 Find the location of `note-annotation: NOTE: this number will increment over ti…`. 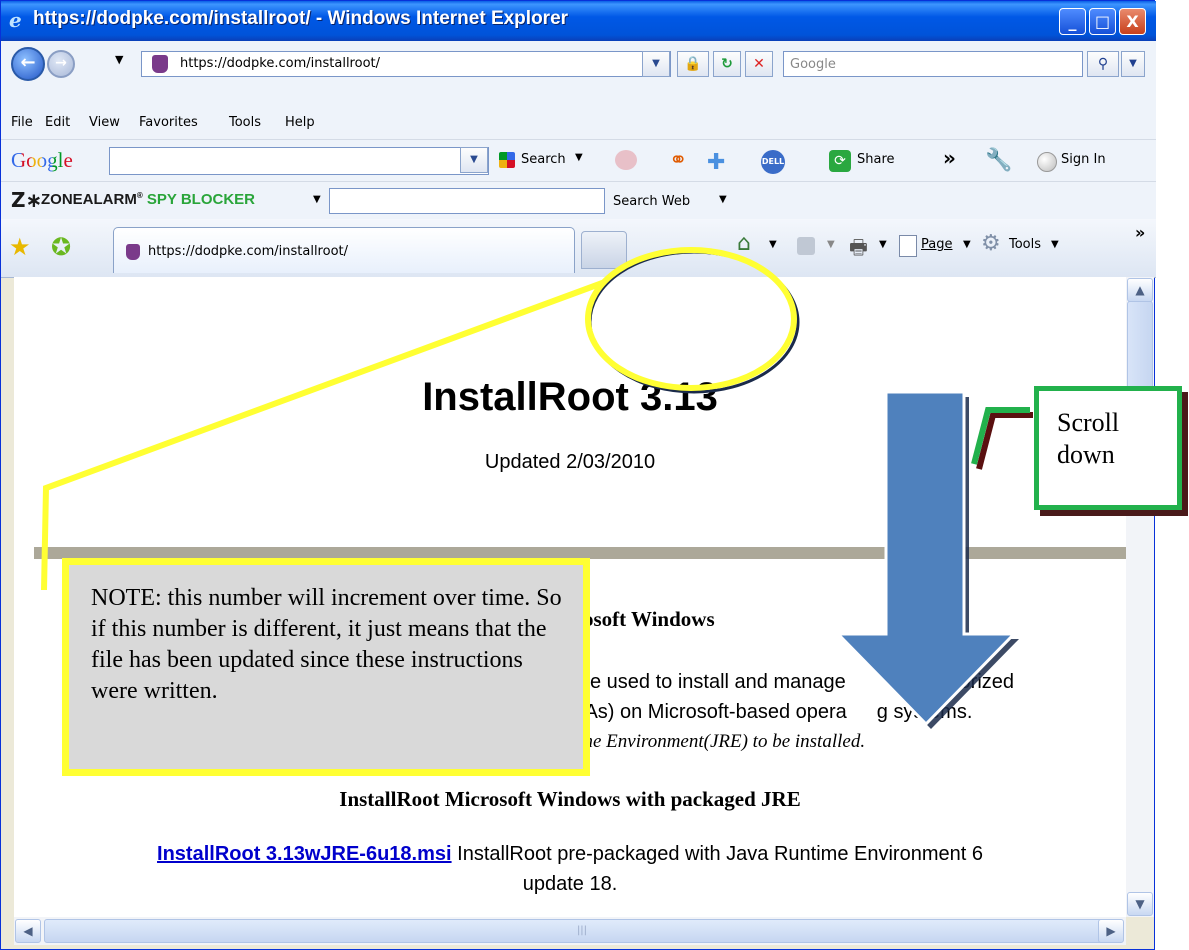

note-annotation: NOTE: this number will increment over ti… is located at coordinates (326, 667).